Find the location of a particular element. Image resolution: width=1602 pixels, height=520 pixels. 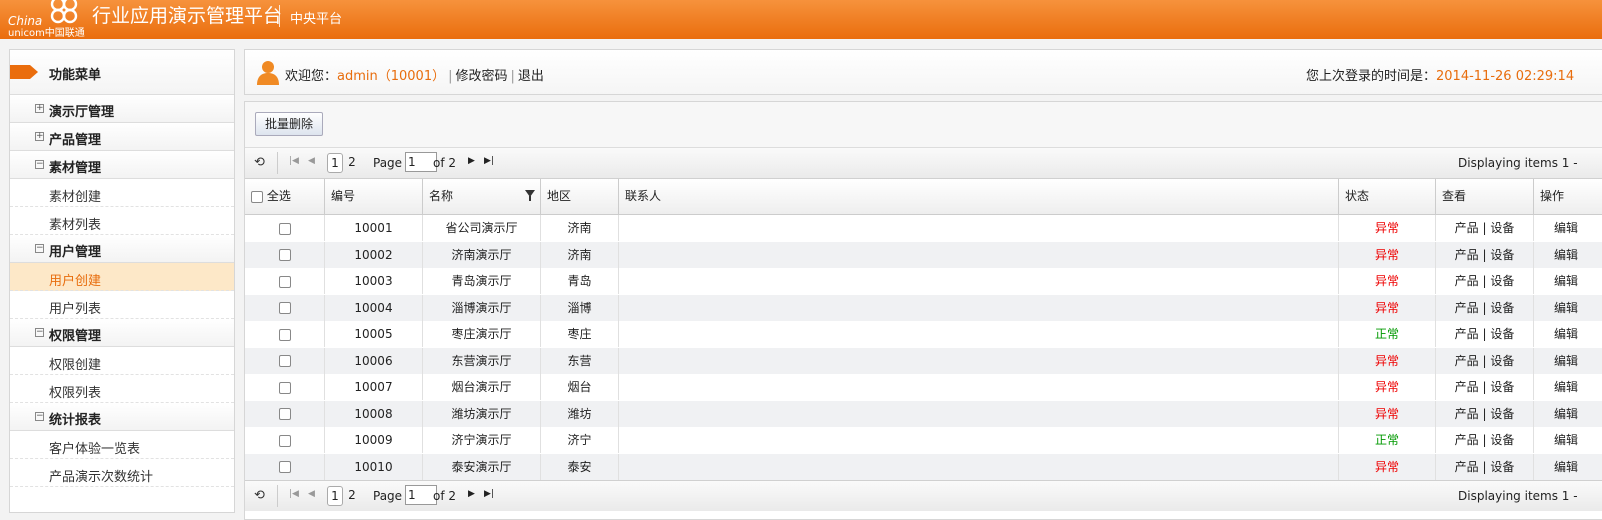

menu-group: − 统计报表 is located at coordinates (122, 417).